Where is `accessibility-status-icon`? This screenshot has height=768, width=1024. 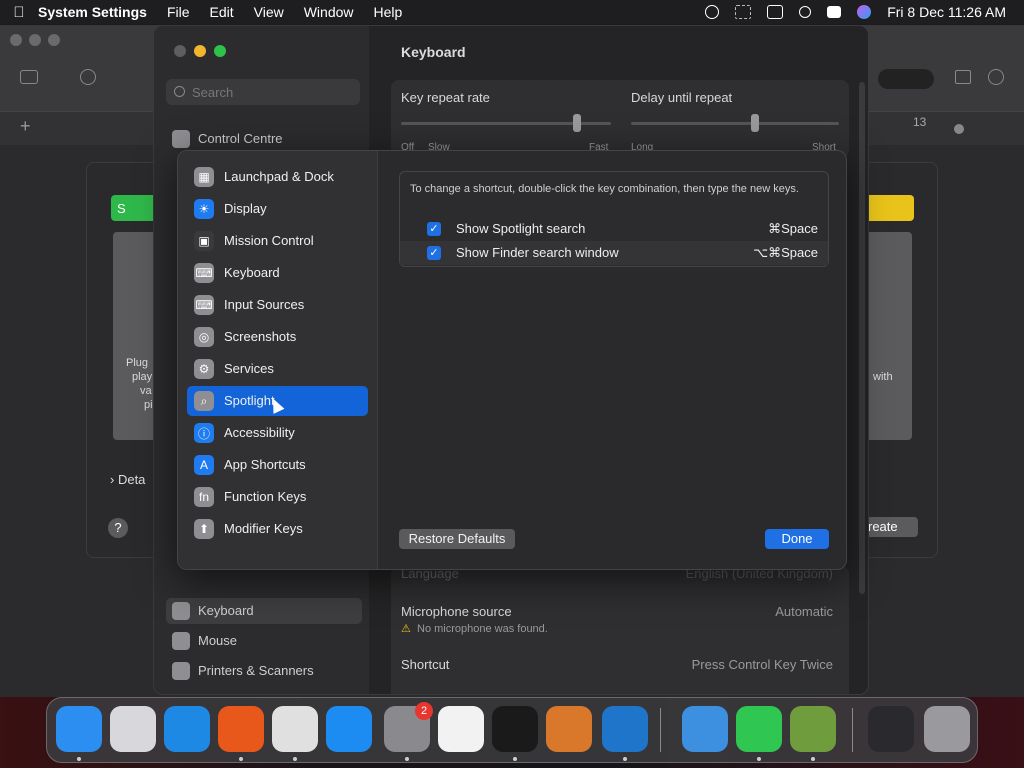
accessibility-status-icon is located at coordinates (712, 12).